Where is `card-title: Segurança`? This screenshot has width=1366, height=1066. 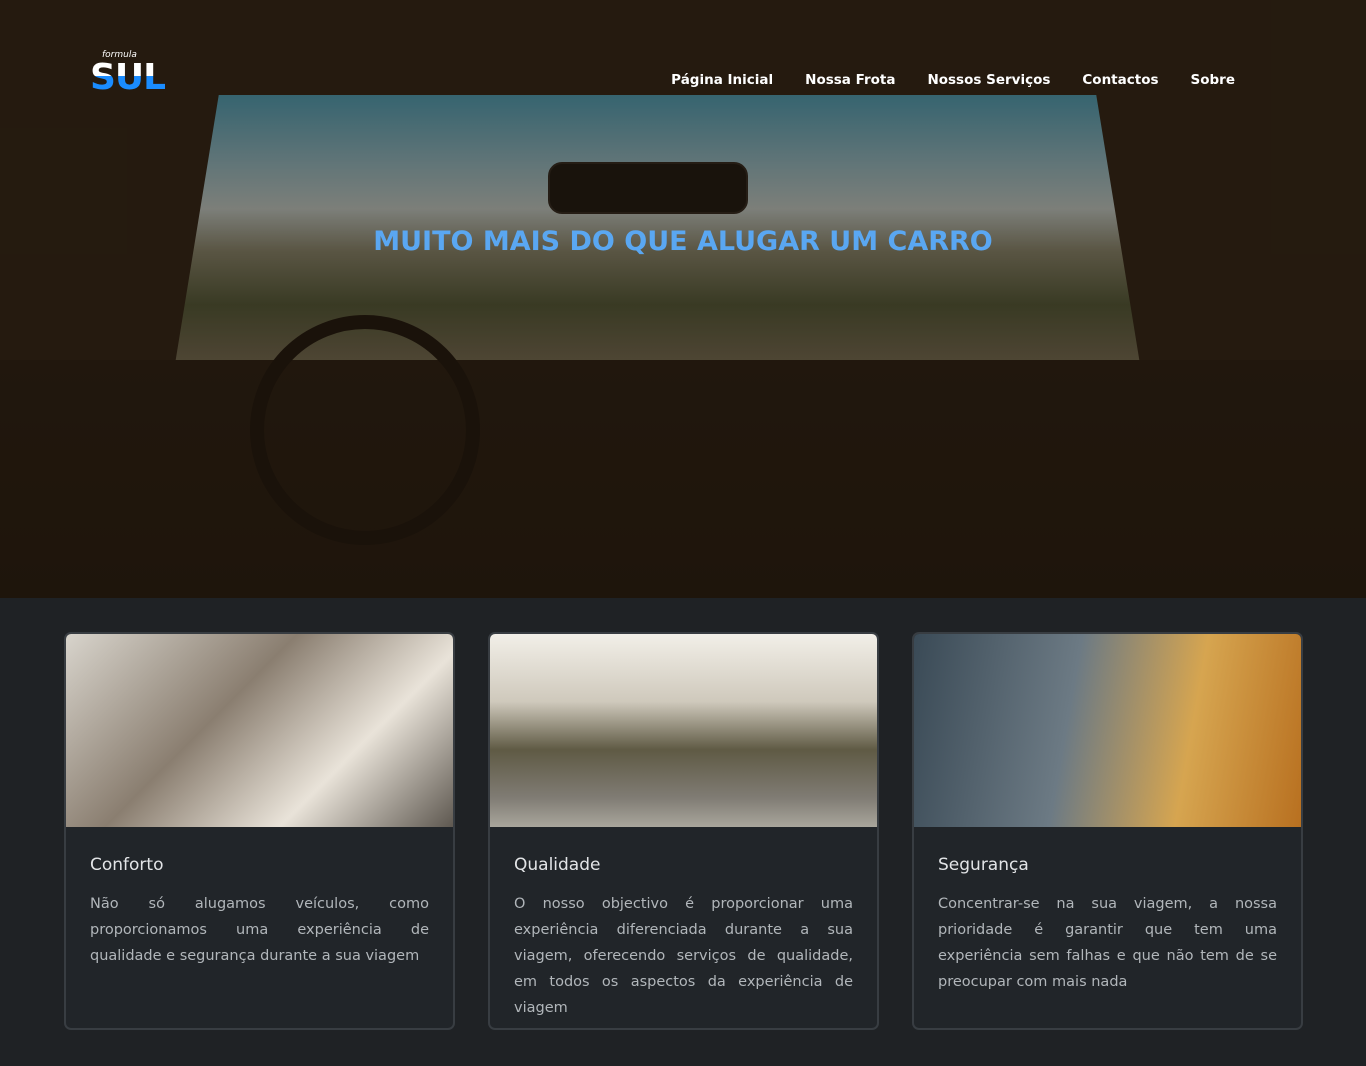 card-title: Segurança is located at coordinates (983, 865).